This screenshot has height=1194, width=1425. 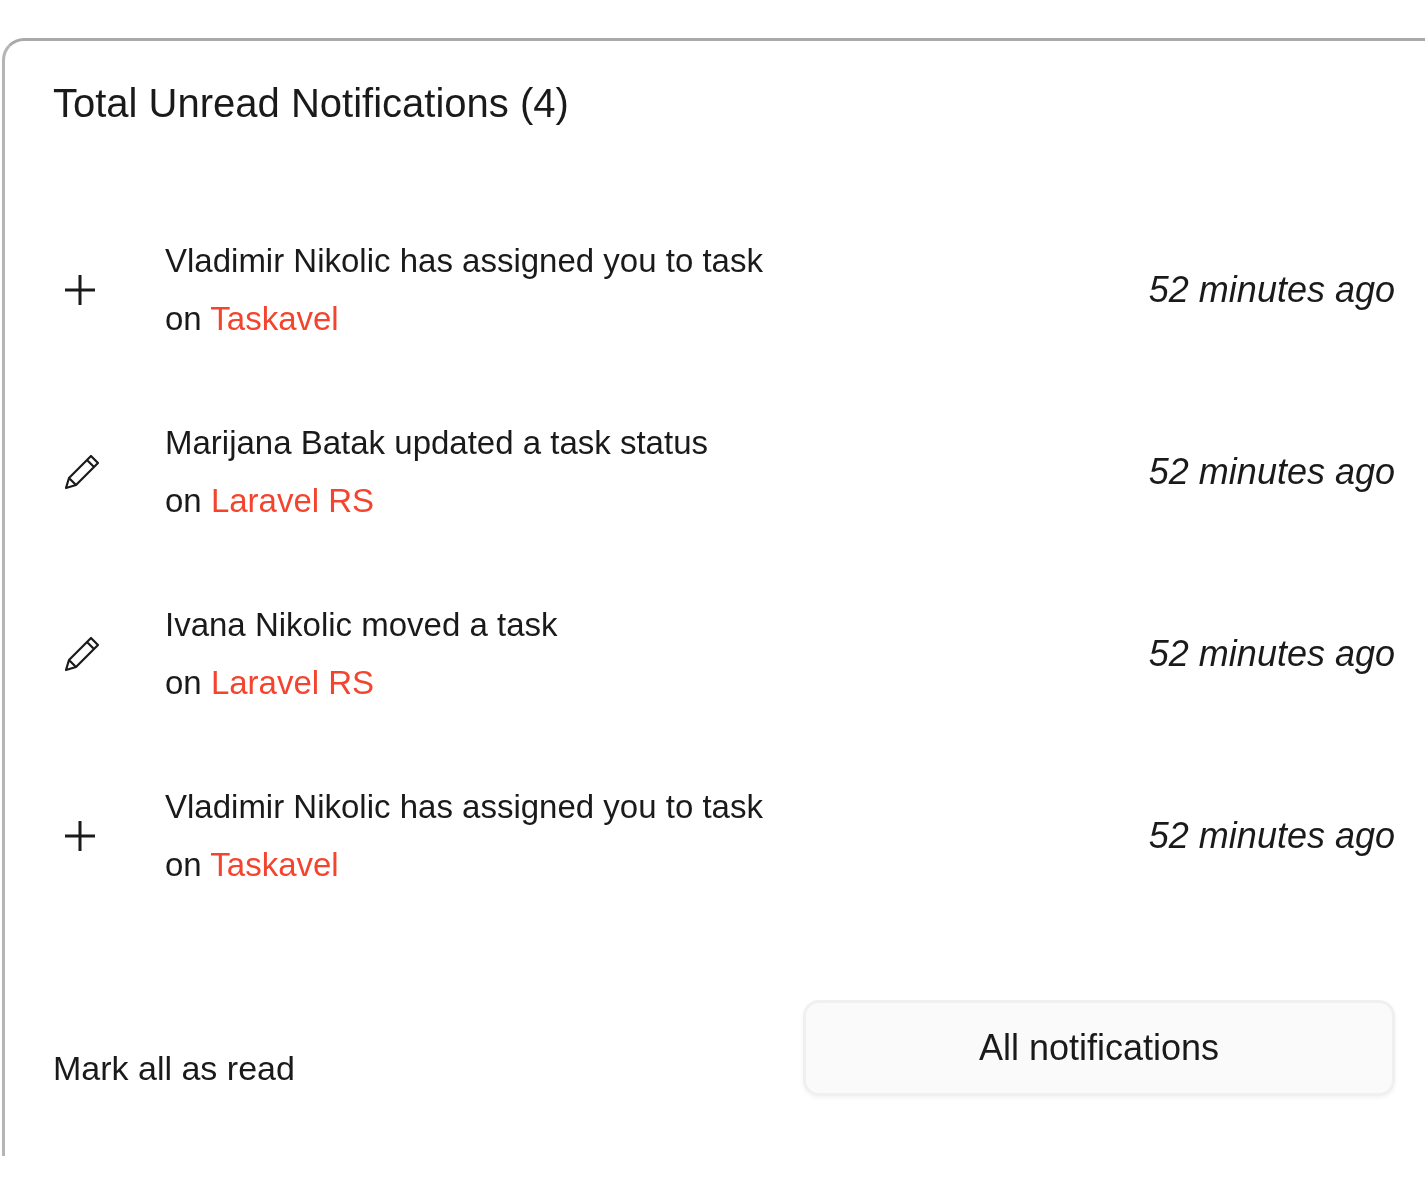 I want to click on all-notifications-button: All notifications, so click(x=1099, y=1048).